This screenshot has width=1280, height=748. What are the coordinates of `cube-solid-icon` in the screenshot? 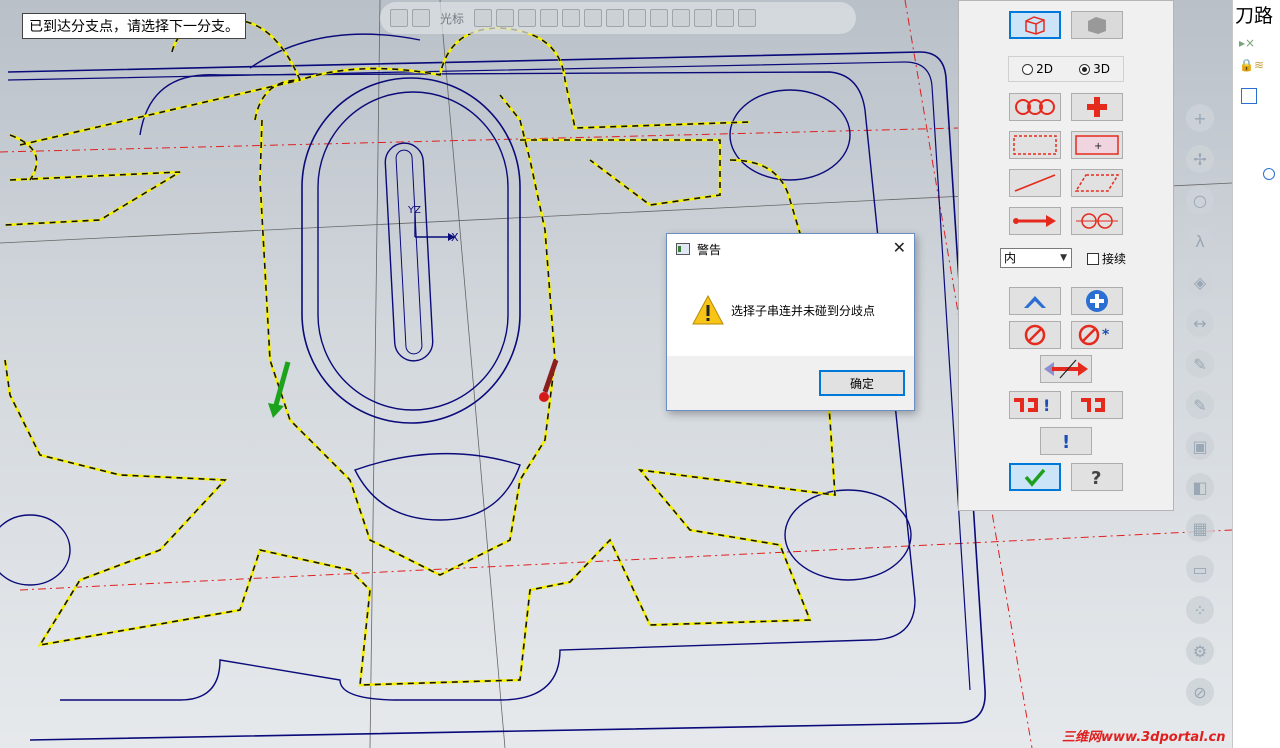 It's located at (571, 18).